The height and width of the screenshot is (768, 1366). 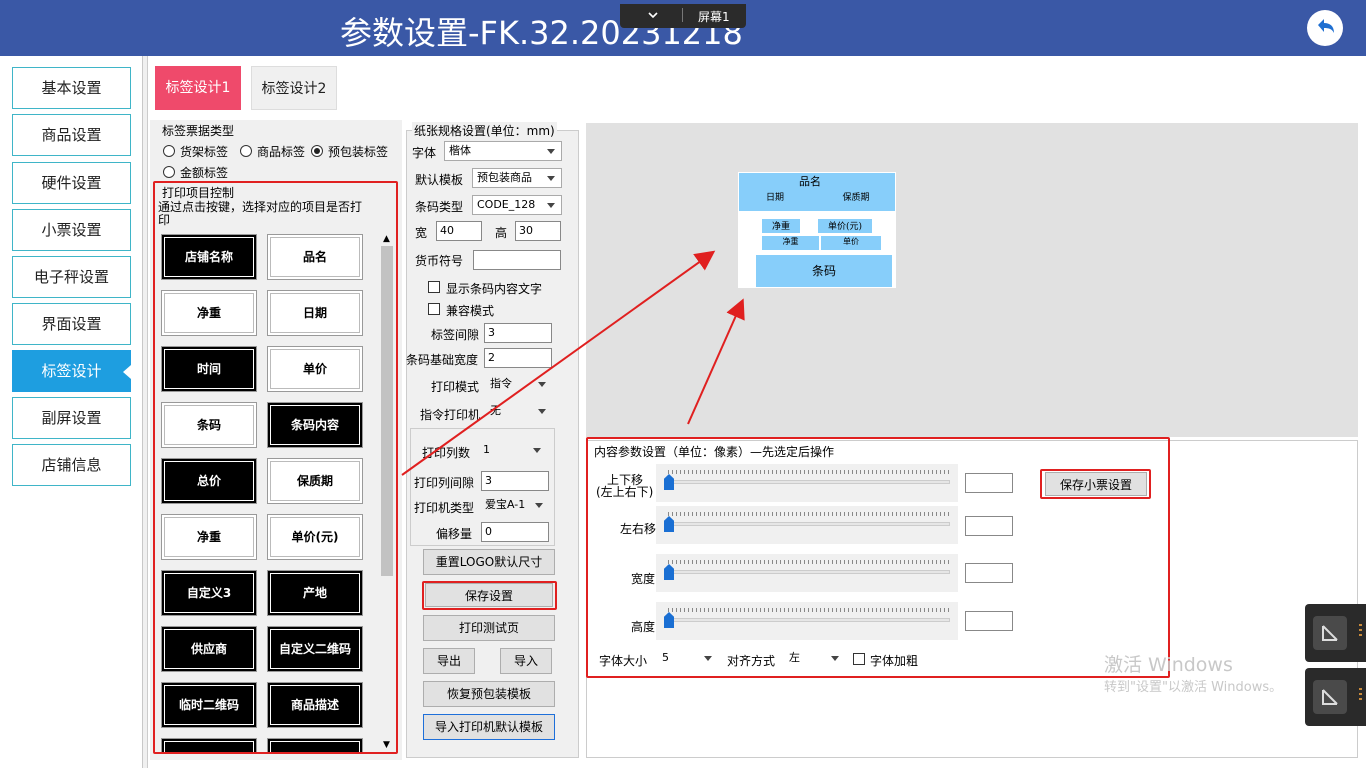 I want to click on item-temp-qrcode: 临时二维码, so click(x=209, y=705).